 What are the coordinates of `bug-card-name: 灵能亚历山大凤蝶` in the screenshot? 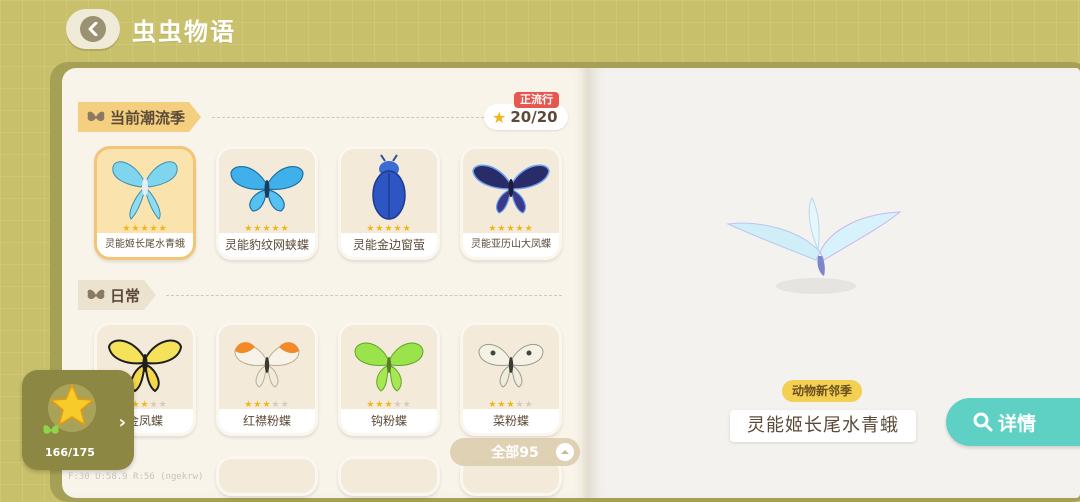 It's located at (511, 245).